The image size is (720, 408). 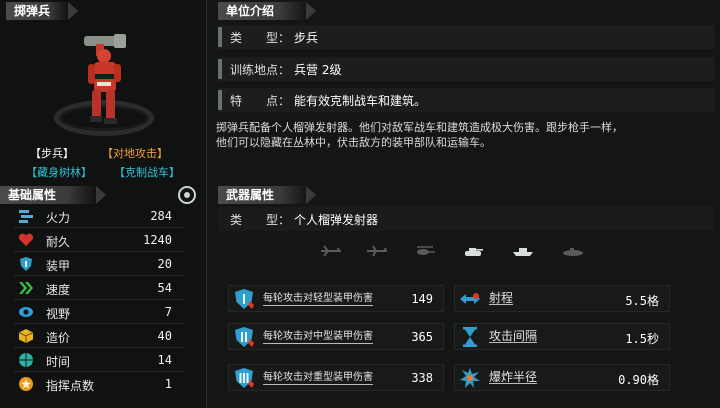 I want to click on damage-light-armor: 每轮攻击对轻型装甲伤害 149, so click(x=336, y=298).